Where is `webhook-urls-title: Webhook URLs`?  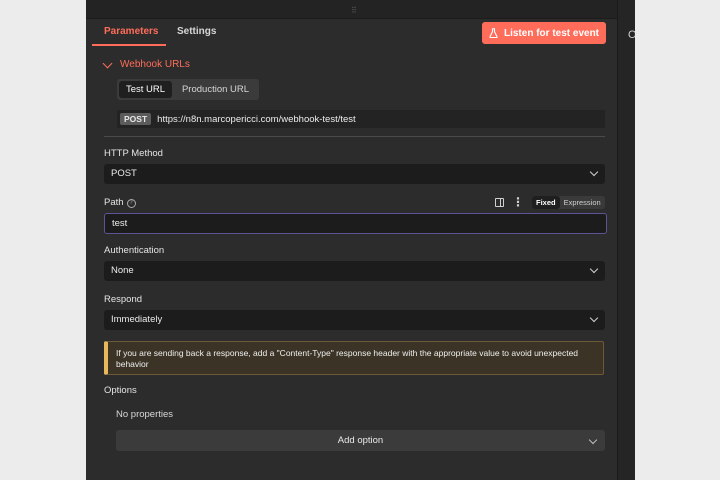
webhook-urls-title: Webhook URLs is located at coordinates (155, 64).